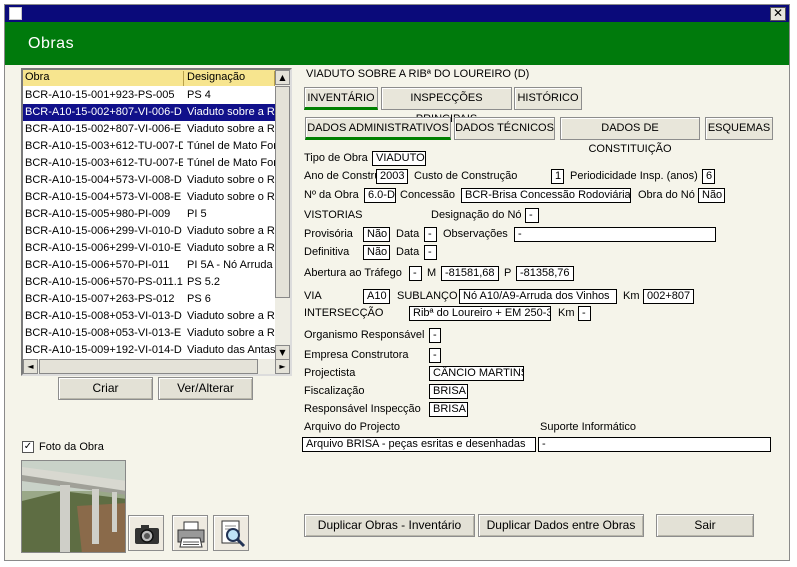 The height and width of the screenshot is (567, 797). I want to click on definitiva-field: Não, so click(376, 252).